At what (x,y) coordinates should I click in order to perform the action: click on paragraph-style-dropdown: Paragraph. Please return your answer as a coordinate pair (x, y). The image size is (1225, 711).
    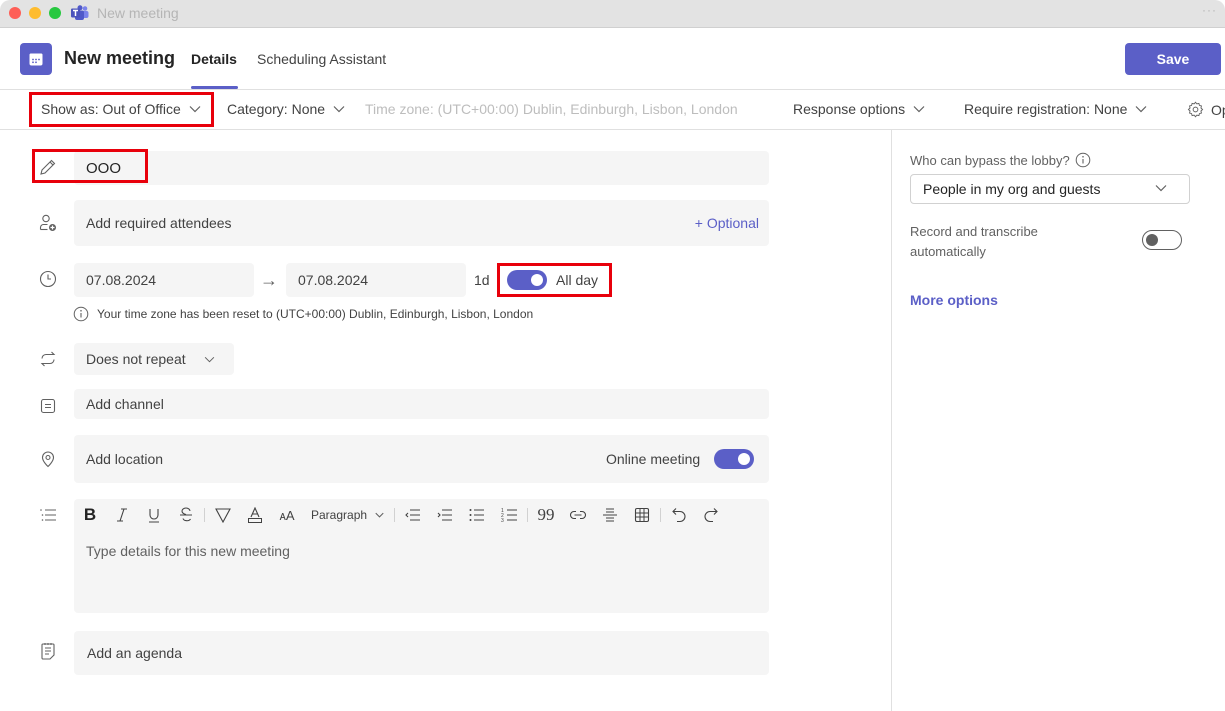
    Looking at the image, I should click on (347, 515).